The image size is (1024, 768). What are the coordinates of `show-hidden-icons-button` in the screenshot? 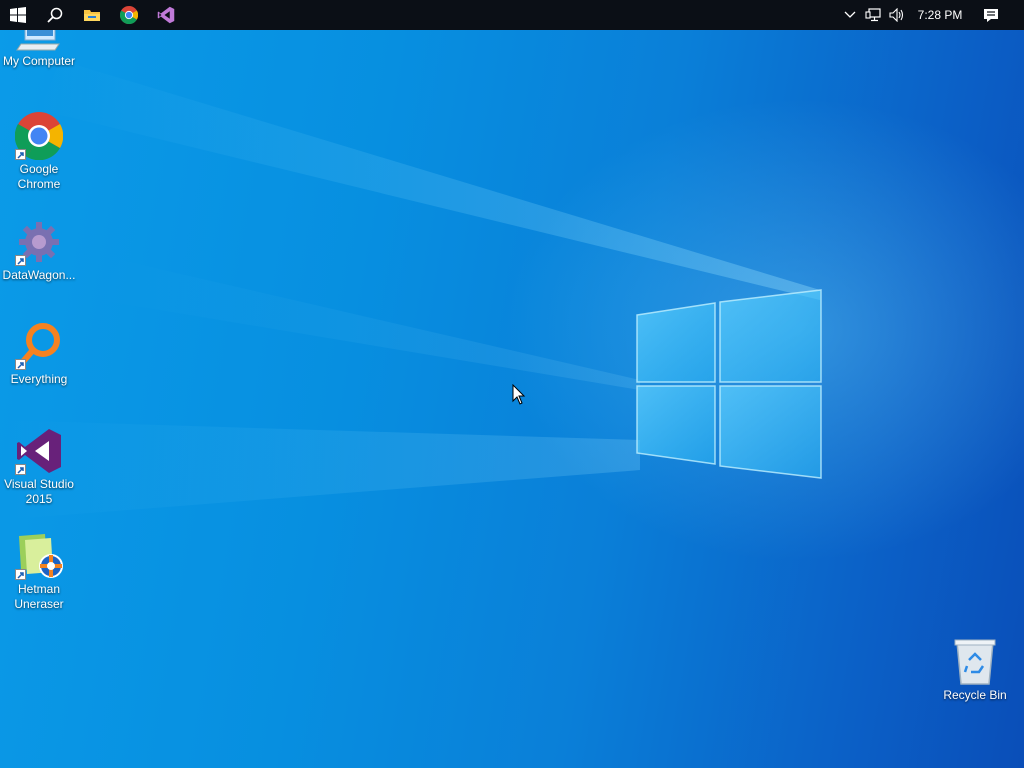 It's located at (850, 15).